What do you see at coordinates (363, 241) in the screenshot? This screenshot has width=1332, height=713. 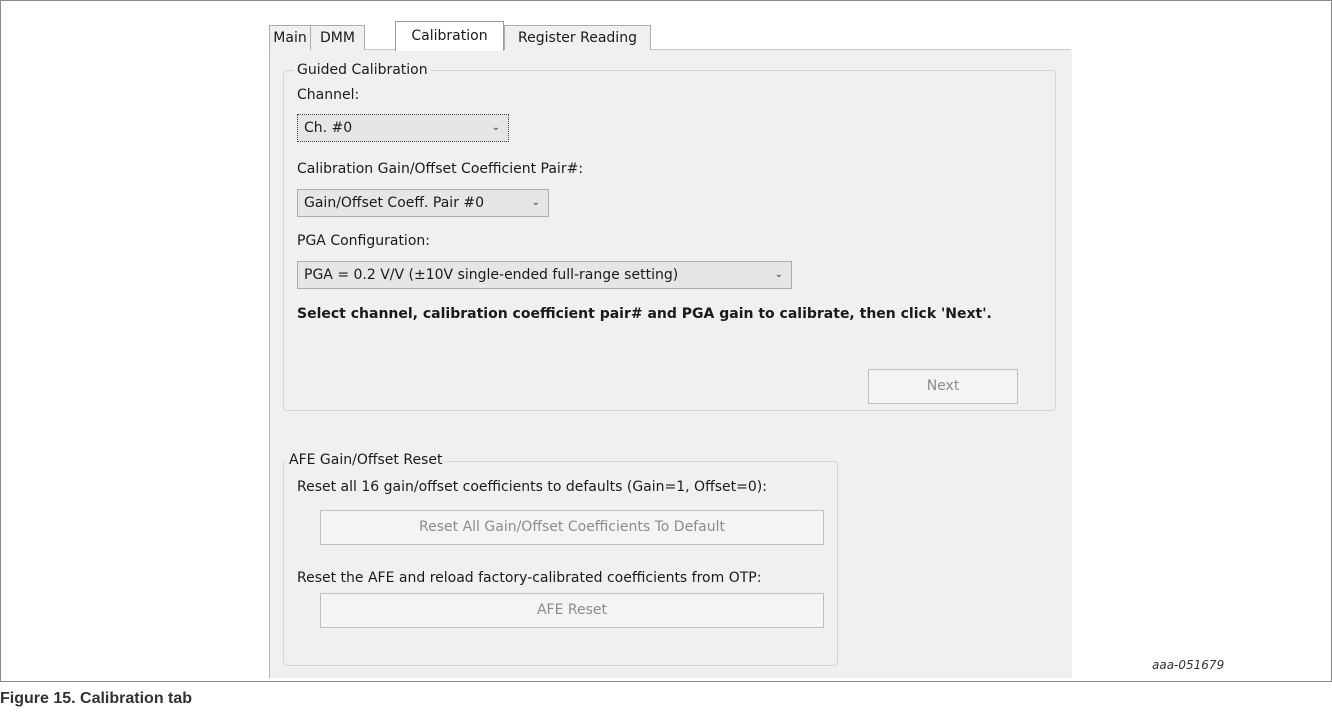 I see `pga-configuration-label: PGA Configuration:` at bounding box center [363, 241].